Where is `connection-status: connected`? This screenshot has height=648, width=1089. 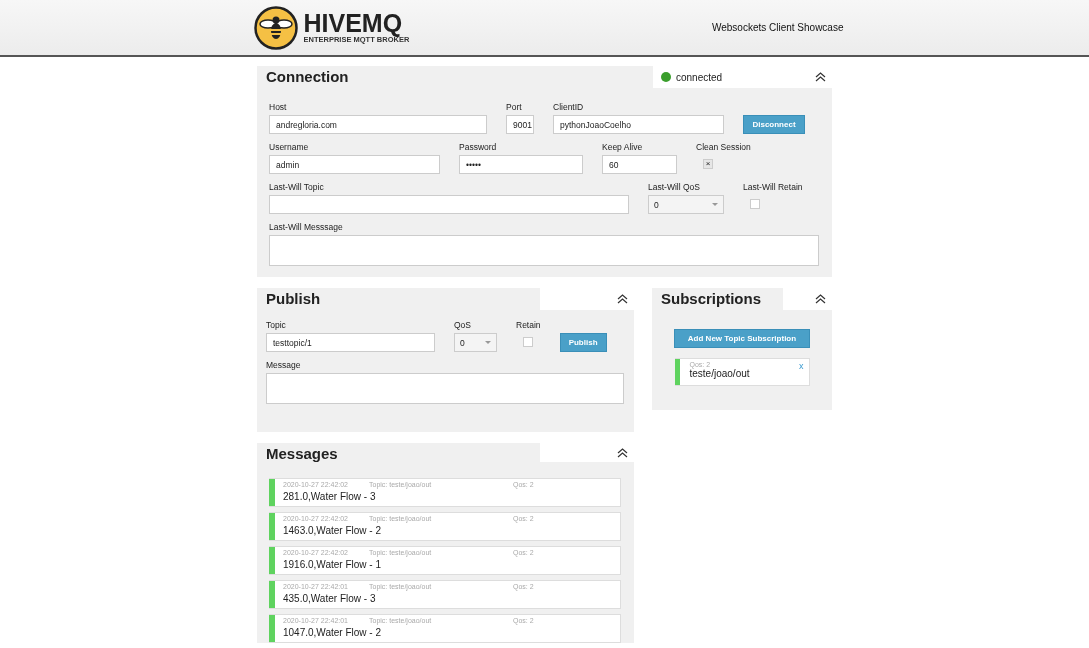
connection-status: connected is located at coordinates (692, 77).